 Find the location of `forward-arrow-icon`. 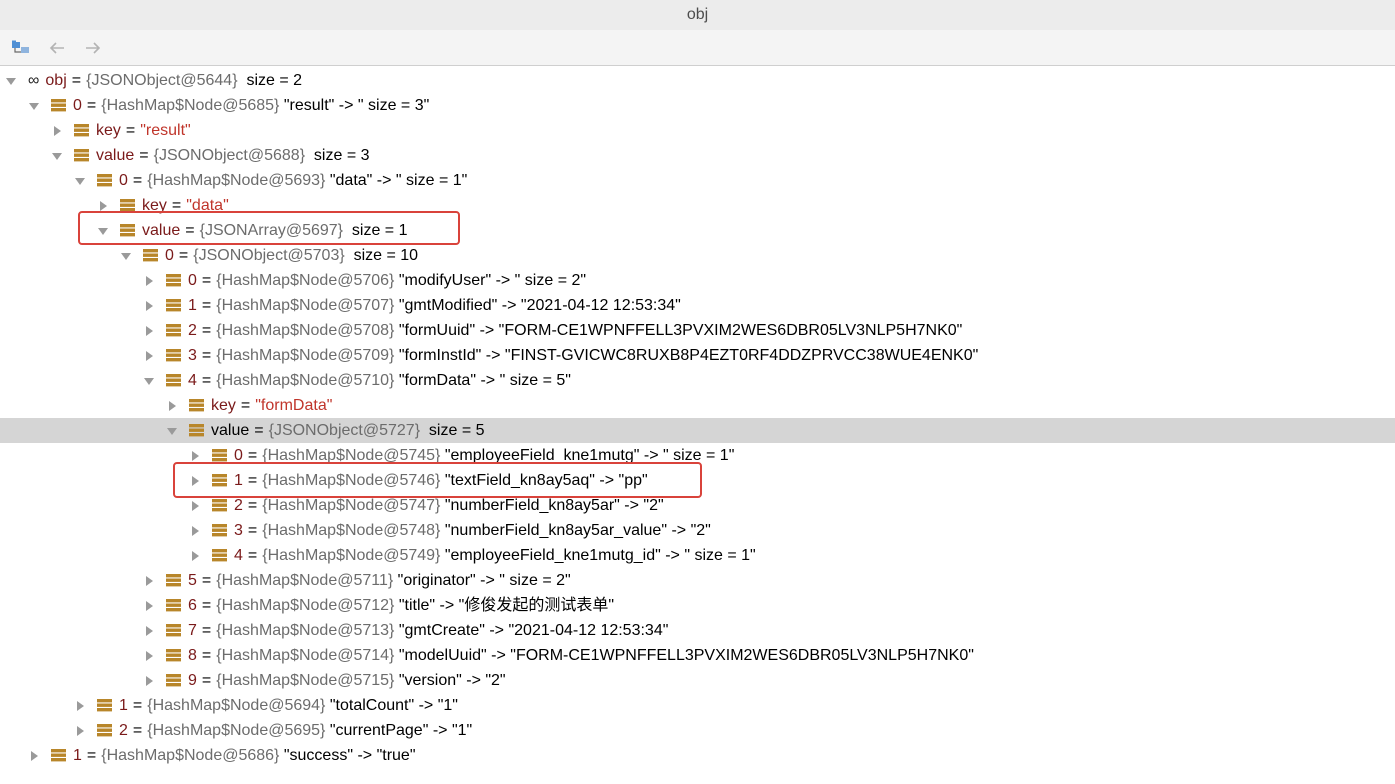

forward-arrow-icon is located at coordinates (93, 48).